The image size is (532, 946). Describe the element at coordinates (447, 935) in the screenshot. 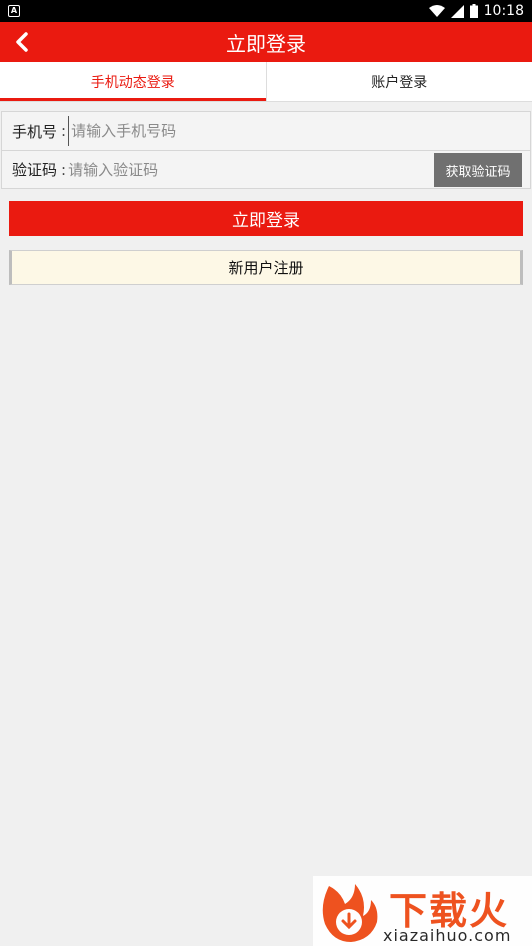

I see `watermark-url: xiazaihuo.com` at that location.